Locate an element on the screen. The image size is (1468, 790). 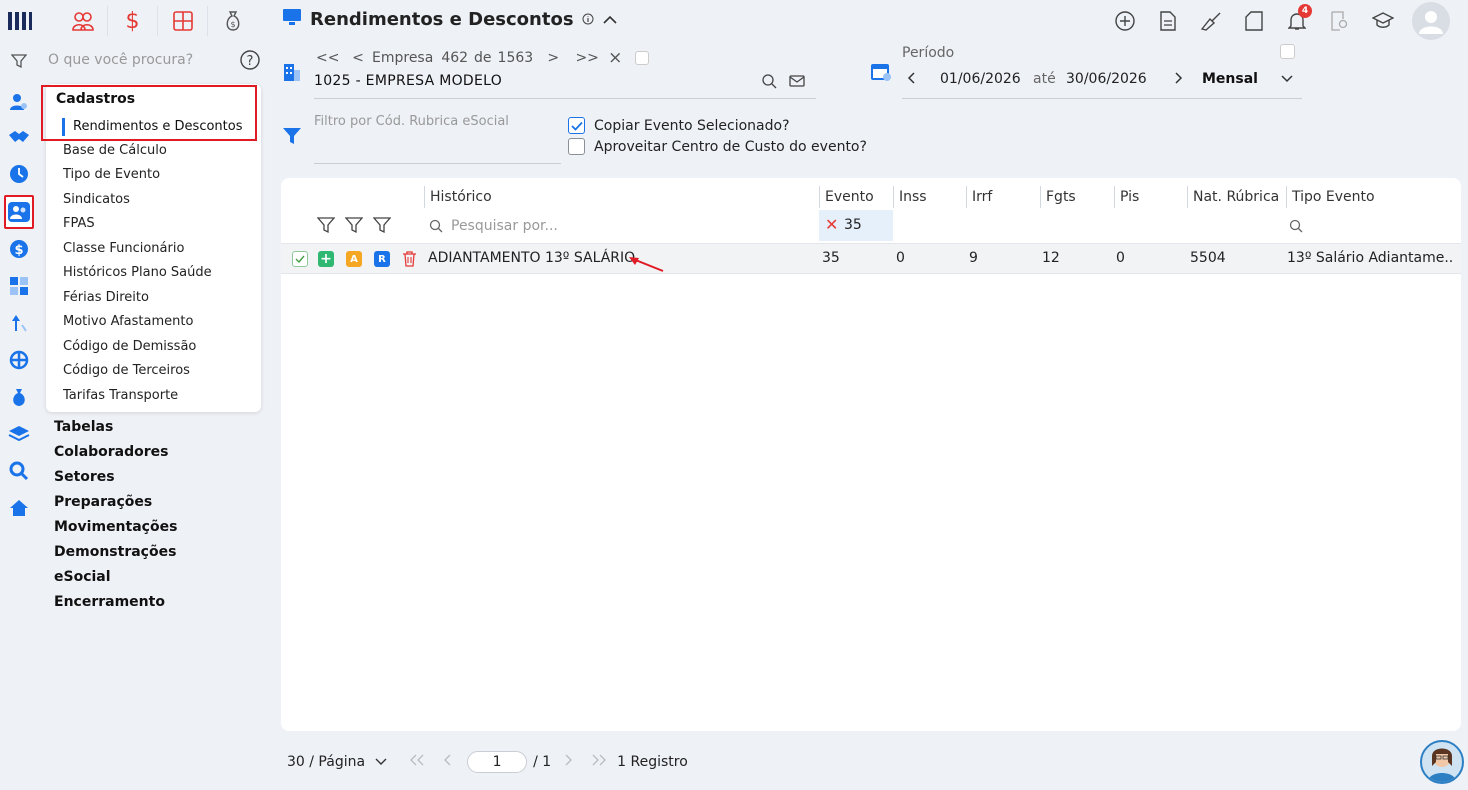
col-tipo-evento: Tipo Evento is located at coordinates (1330, 197).